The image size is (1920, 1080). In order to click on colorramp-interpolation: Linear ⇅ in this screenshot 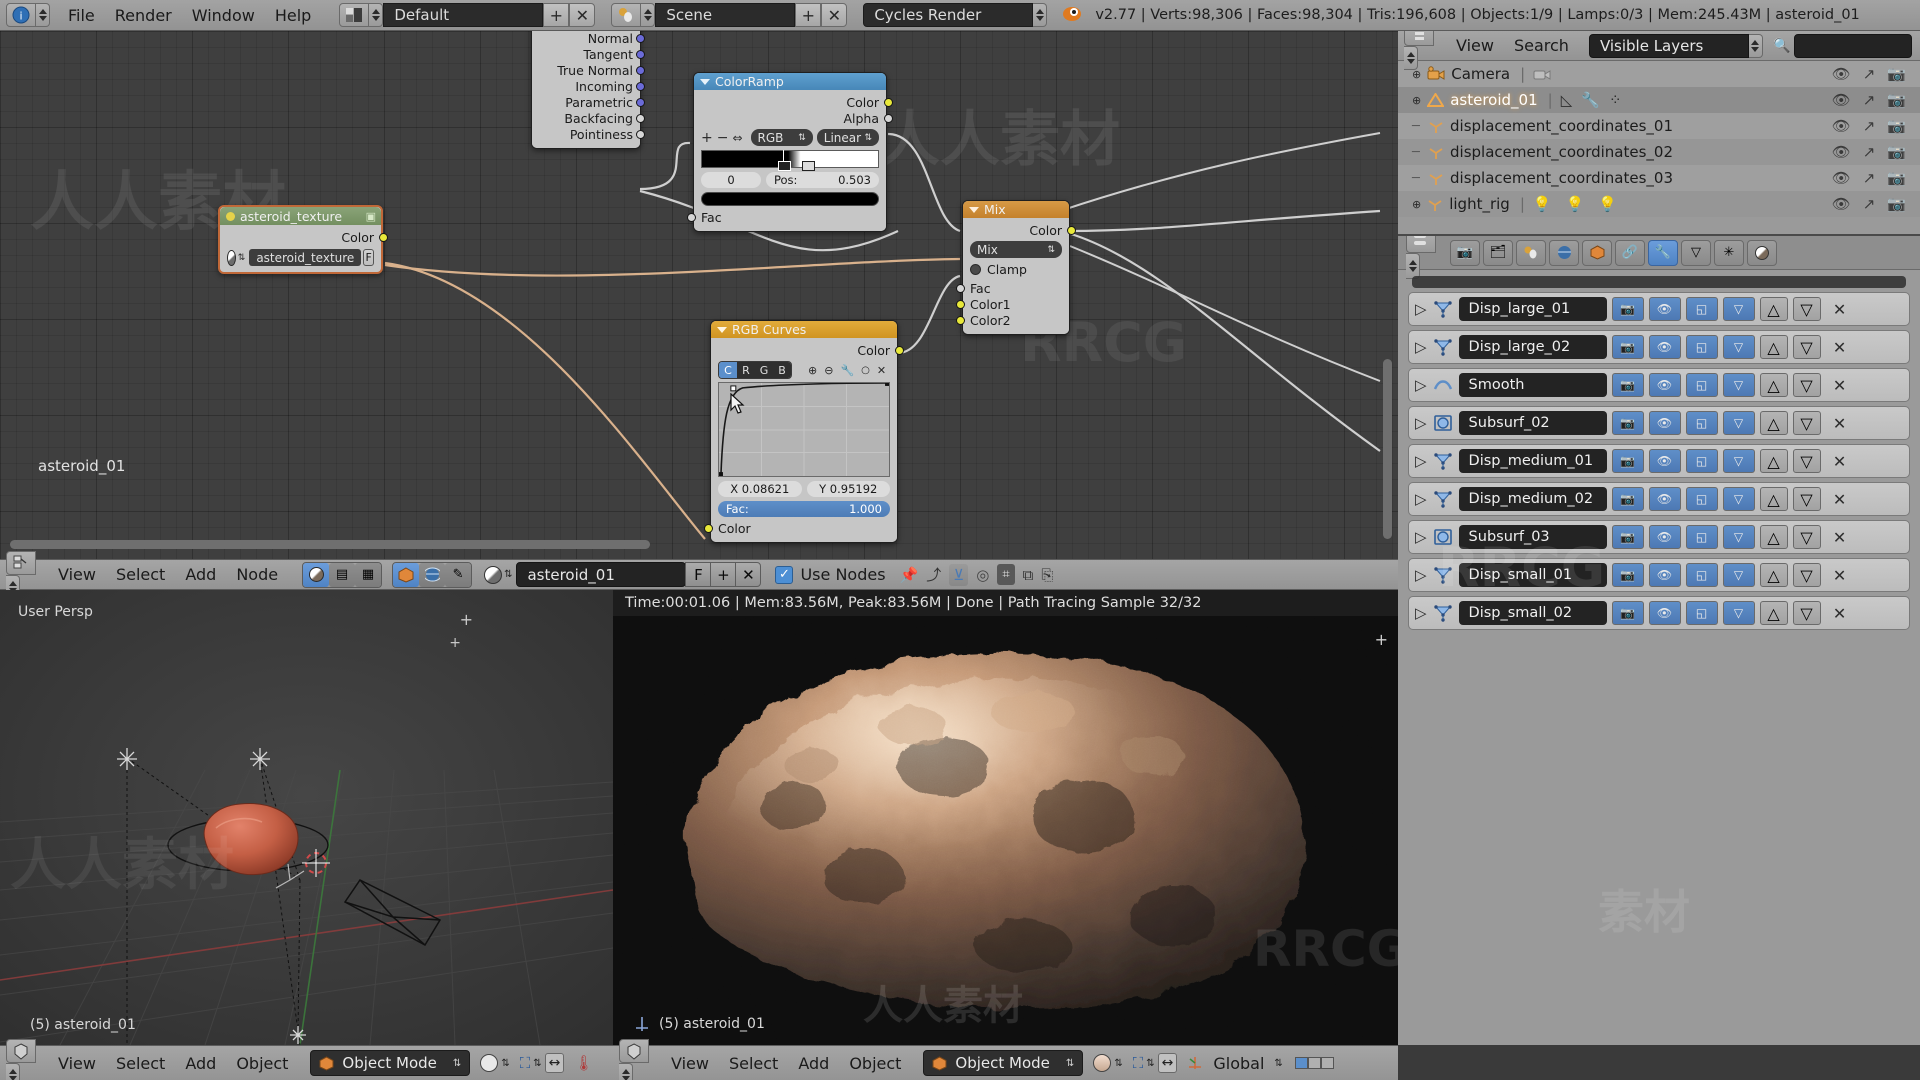, I will do `click(847, 137)`.